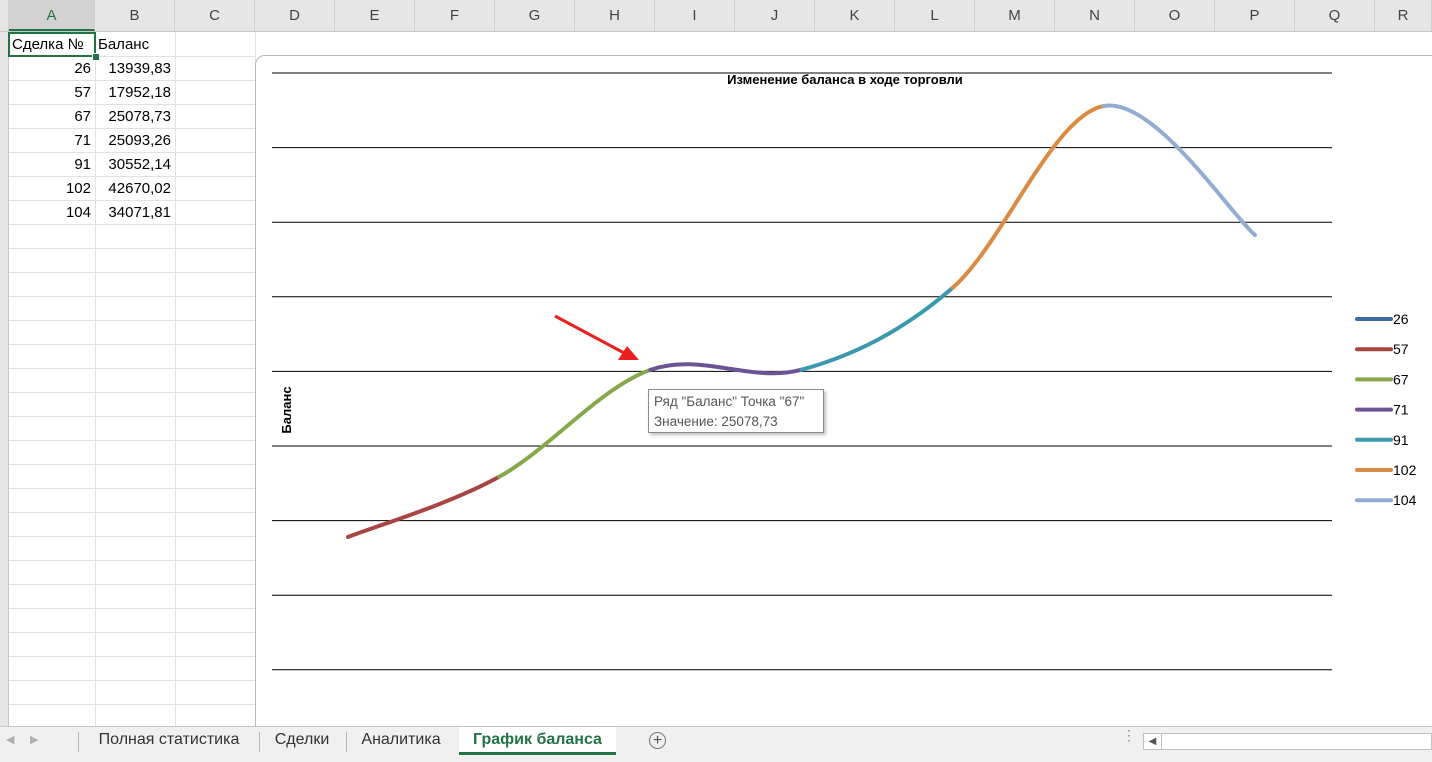  What do you see at coordinates (135, 188) in the screenshot?
I see `balance-cell: 42670,02` at bounding box center [135, 188].